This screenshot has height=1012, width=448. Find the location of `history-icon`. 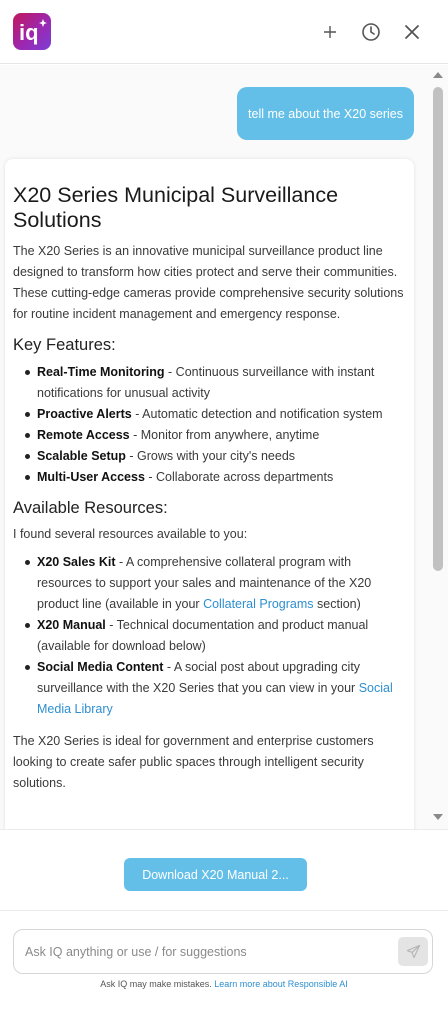

history-icon is located at coordinates (371, 32).